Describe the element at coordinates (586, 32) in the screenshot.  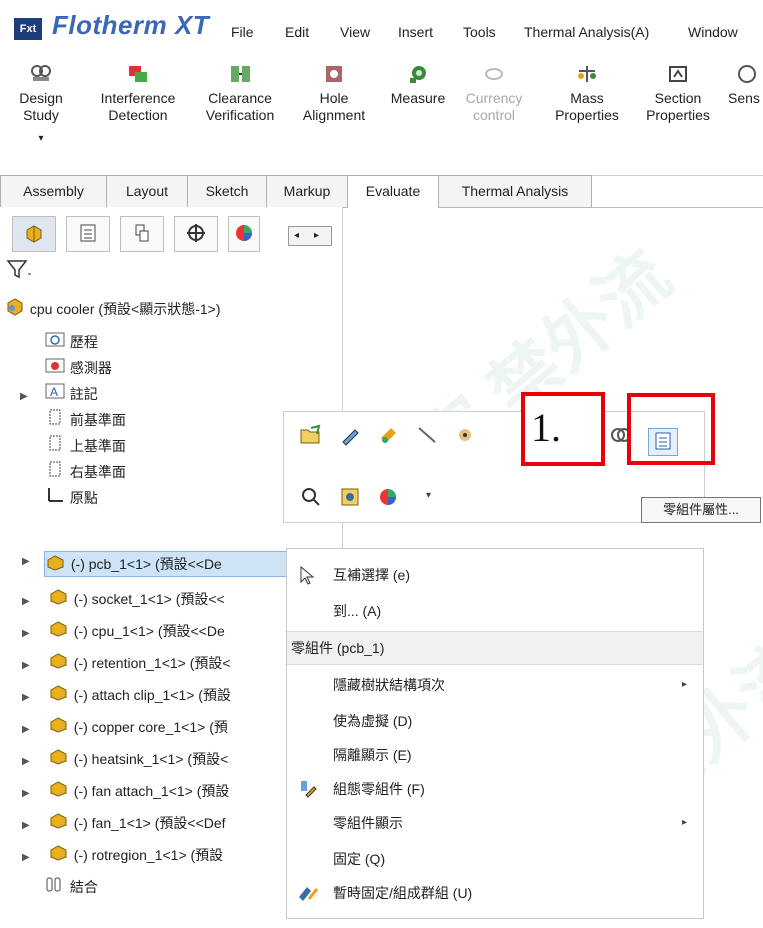
I see `menu-thermal-analysis: Thermal Analysis(A)` at that location.